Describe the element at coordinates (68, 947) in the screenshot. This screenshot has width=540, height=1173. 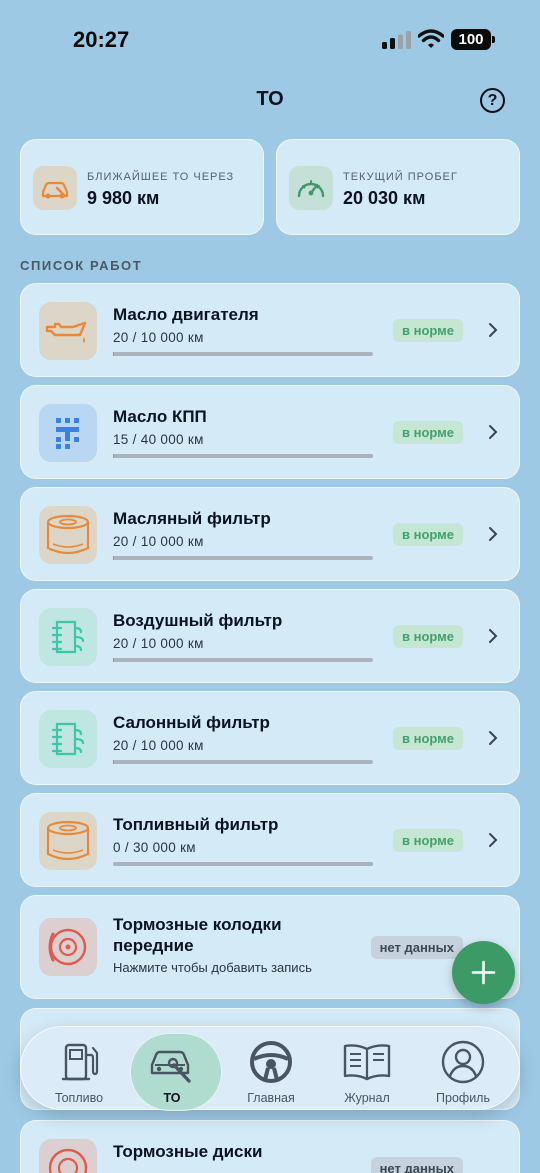
I see `brake-pads-icon` at that location.